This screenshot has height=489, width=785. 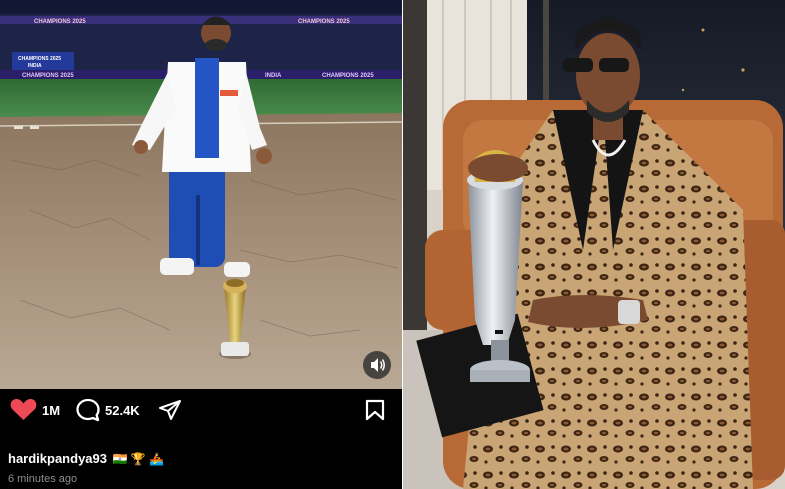 I want to click on post-timestamp: 6 minutes ago, so click(x=43, y=479).